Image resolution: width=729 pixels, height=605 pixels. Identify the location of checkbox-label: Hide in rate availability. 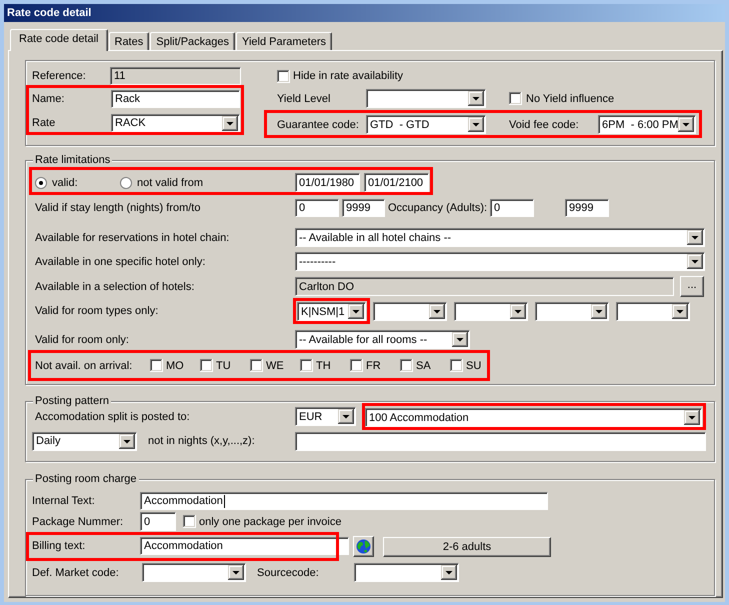
(348, 76).